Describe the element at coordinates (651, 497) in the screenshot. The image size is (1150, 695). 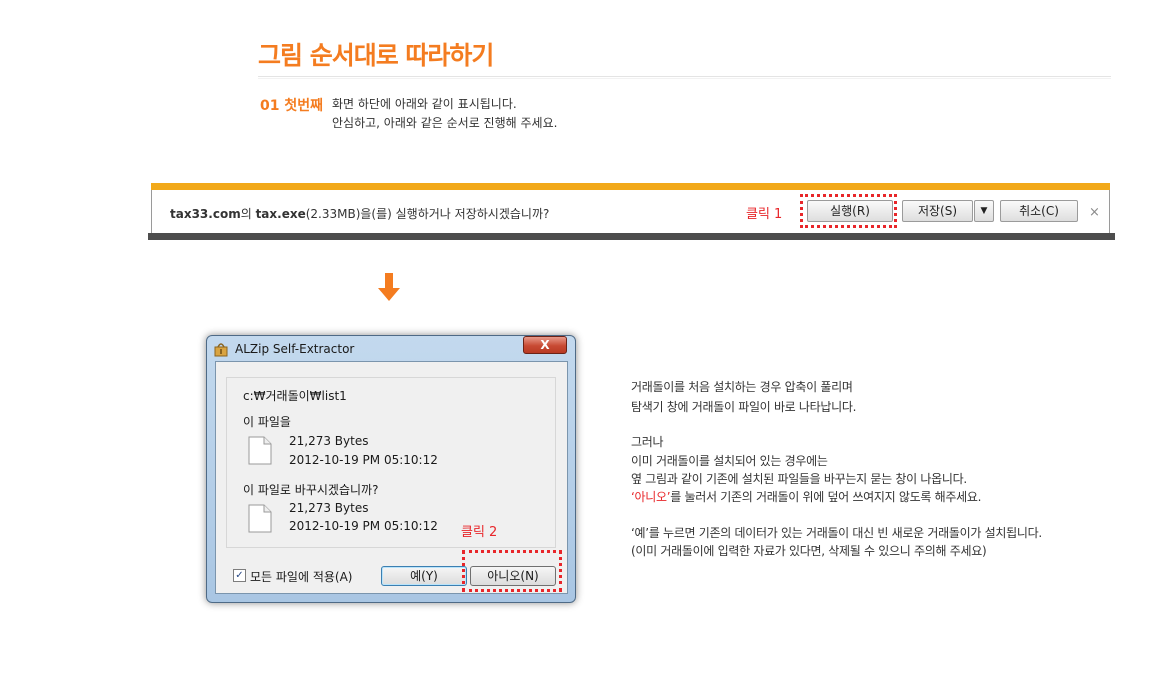
I see `no-option-highlight-text: ‘아니오’` at that location.